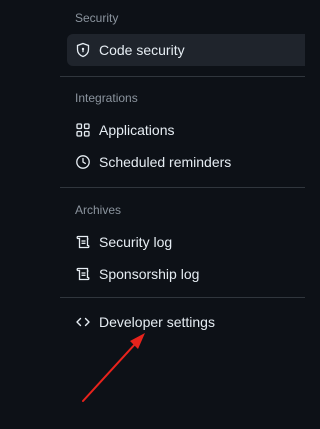 This screenshot has height=429, width=320. What do you see at coordinates (149, 274) in the screenshot?
I see `sidebar-item-label: Sponsorship log` at bounding box center [149, 274].